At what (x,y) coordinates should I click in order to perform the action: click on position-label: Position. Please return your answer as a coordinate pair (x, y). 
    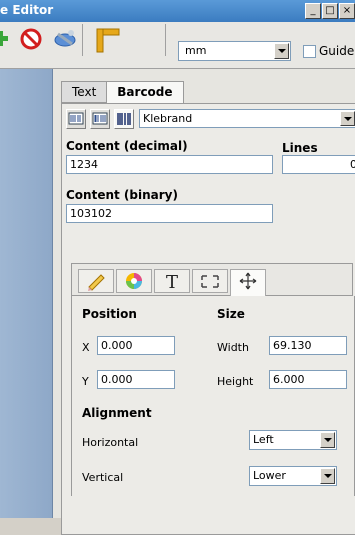
    Looking at the image, I should click on (109, 314).